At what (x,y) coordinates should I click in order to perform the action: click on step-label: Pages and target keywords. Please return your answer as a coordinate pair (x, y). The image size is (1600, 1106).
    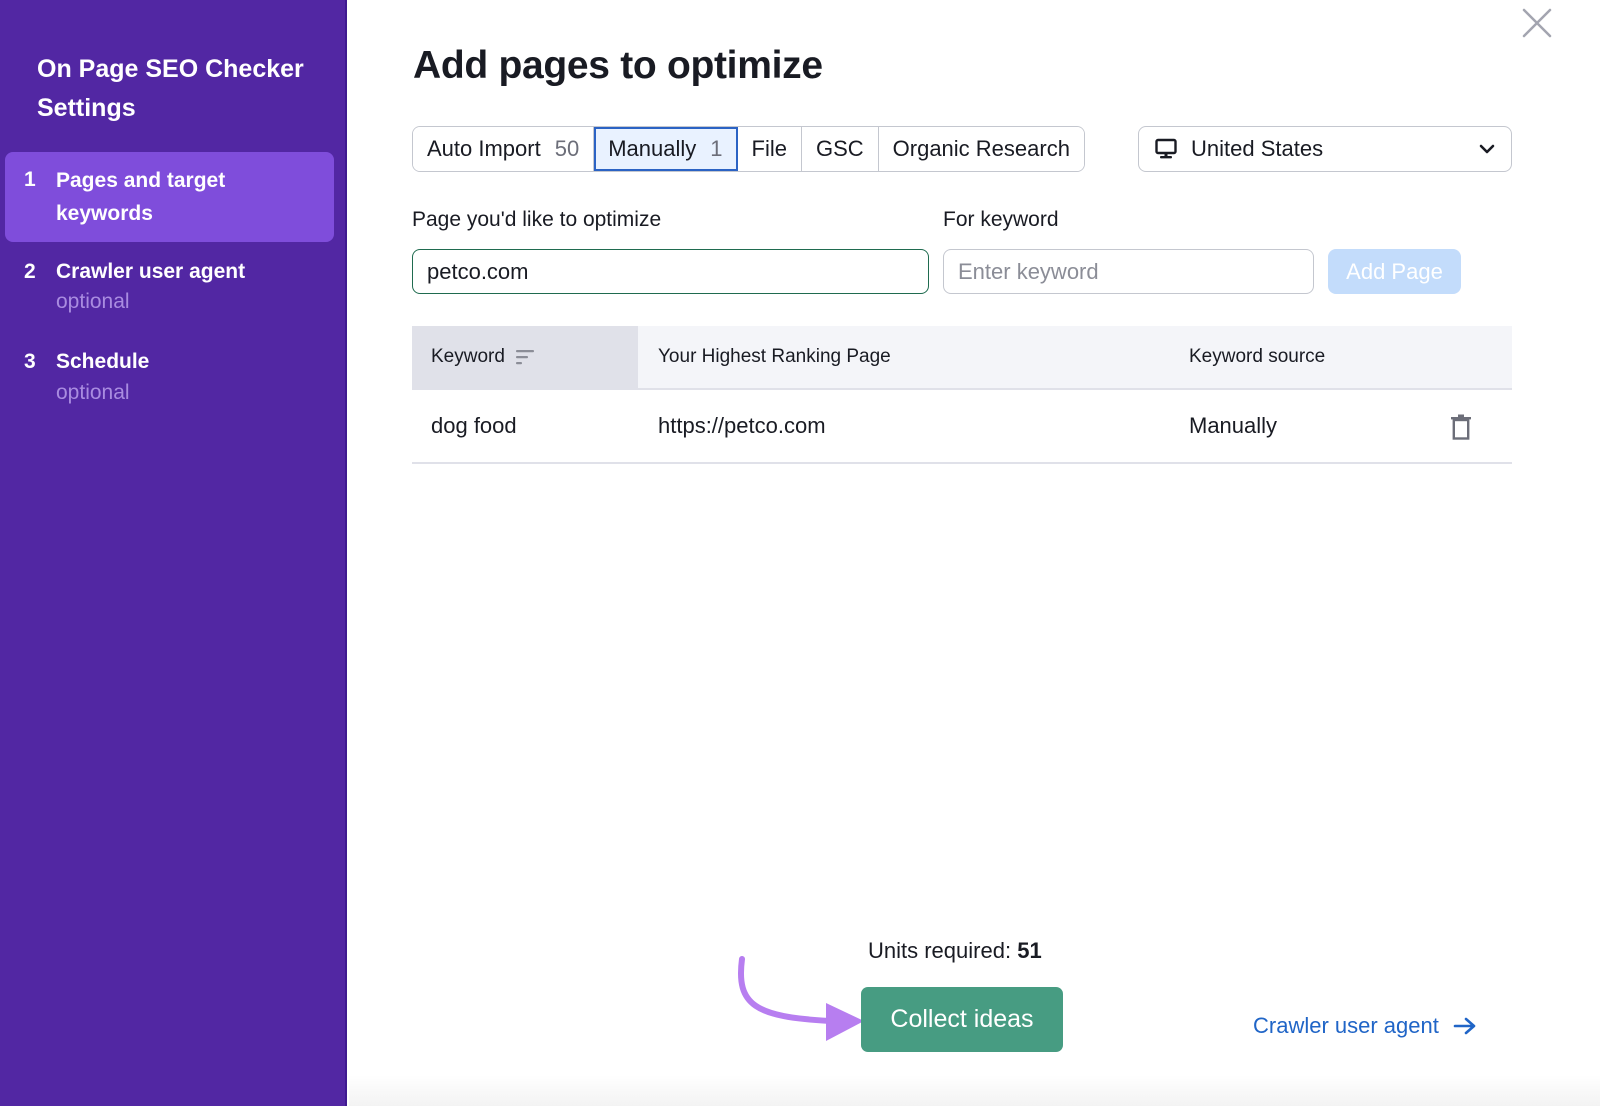
    Looking at the image, I should click on (141, 197).